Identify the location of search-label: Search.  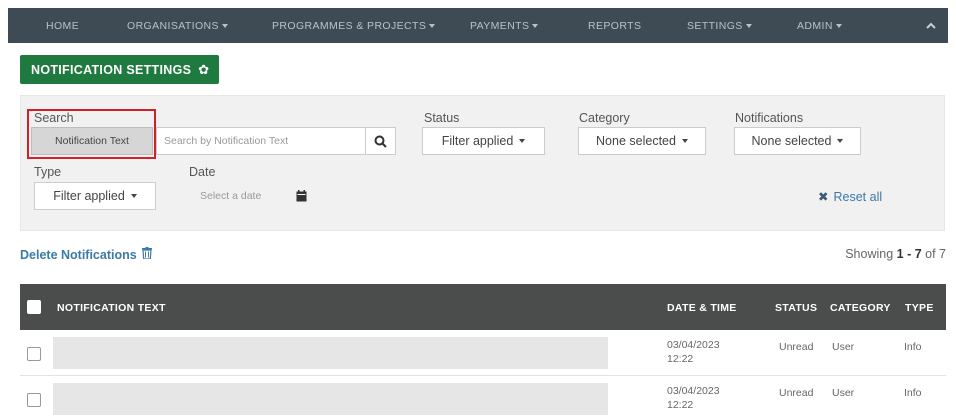
(54, 118).